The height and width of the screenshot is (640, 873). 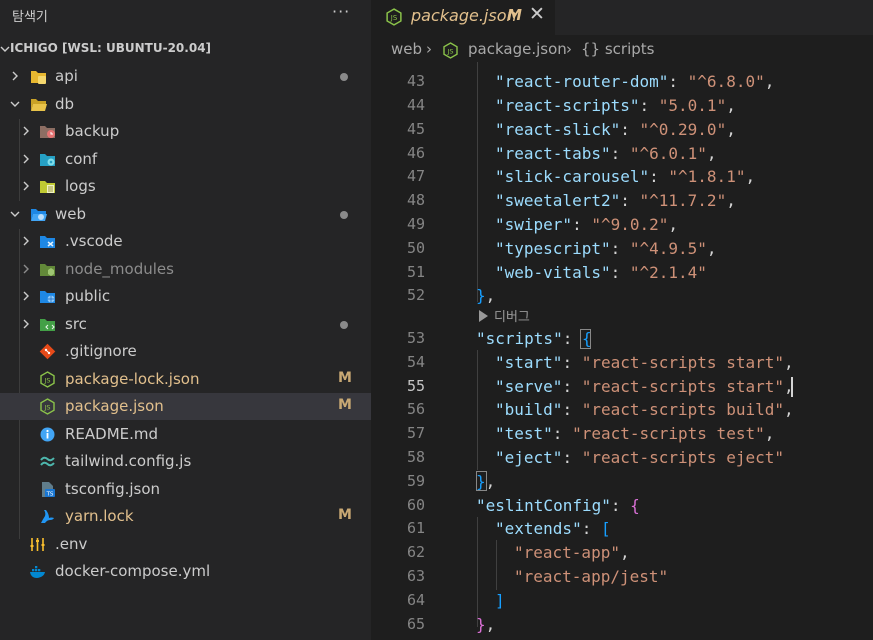 I want to click on tree-item-label: src, so click(x=76, y=324).